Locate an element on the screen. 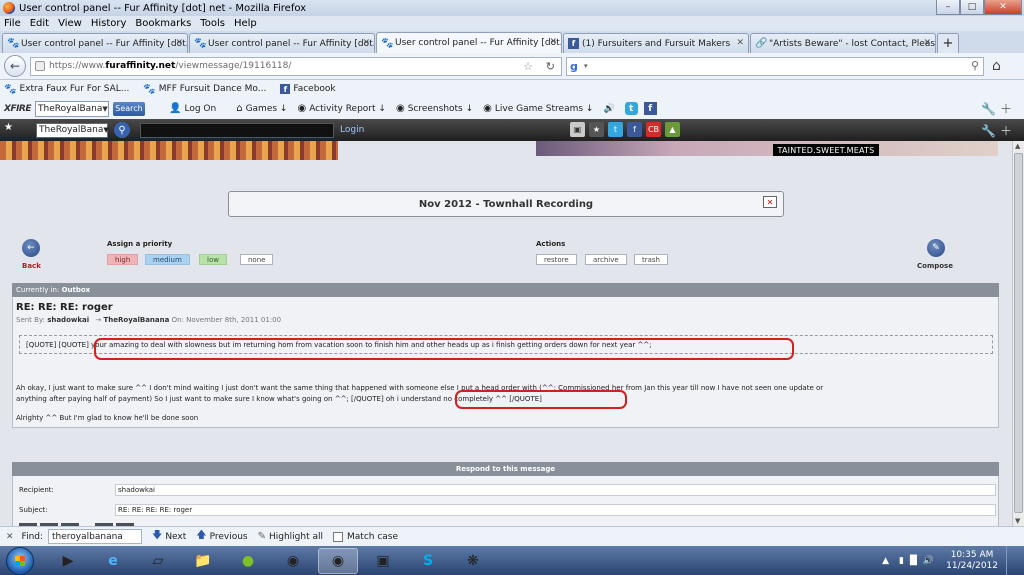 This screenshot has width=1024, height=575. xfire-app-icon: ▱ is located at coordinates (158, 561).